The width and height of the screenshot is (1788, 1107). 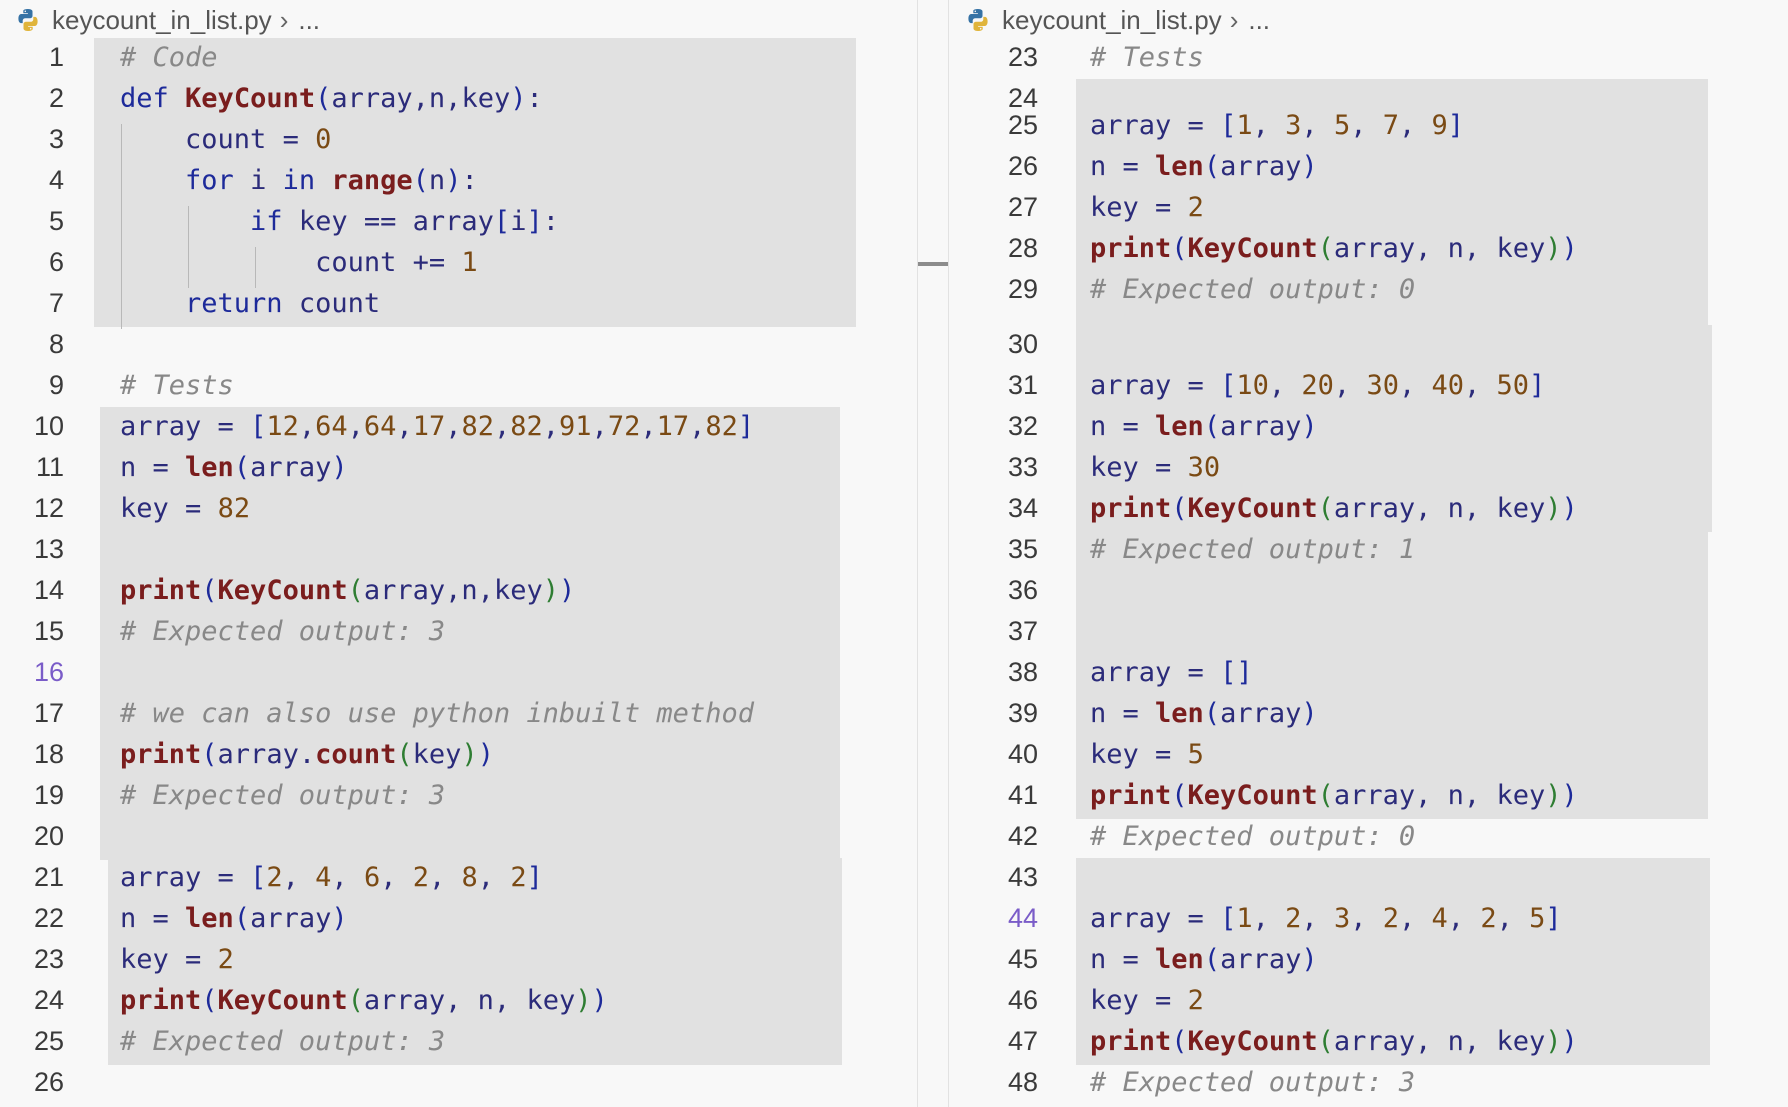 I want to click on line-number: 45, so click(x=994, y=959).